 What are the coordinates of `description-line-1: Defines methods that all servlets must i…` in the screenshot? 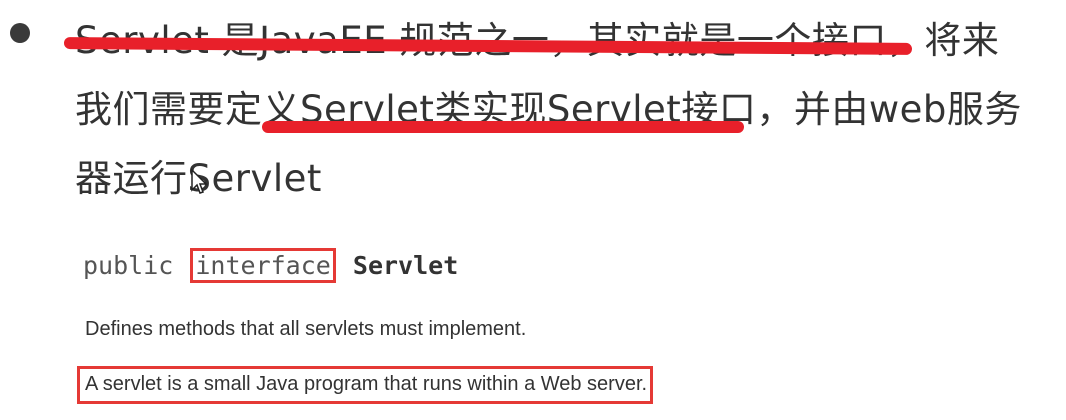 It's located at (306, 329).